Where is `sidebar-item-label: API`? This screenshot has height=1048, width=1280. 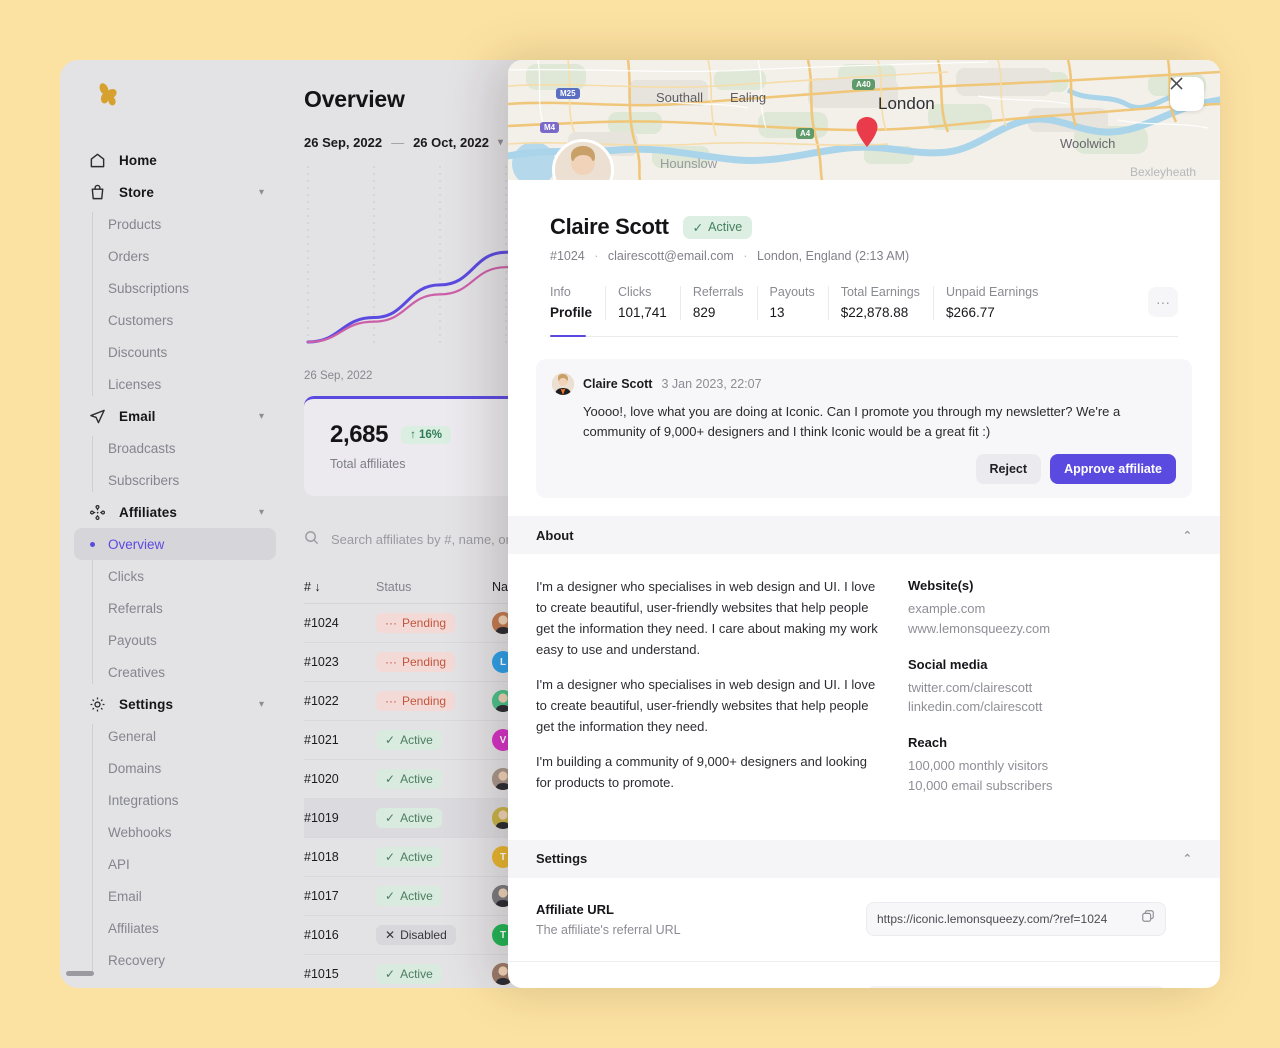 sidebar-item-label: API is located at coordinates (119, 864).